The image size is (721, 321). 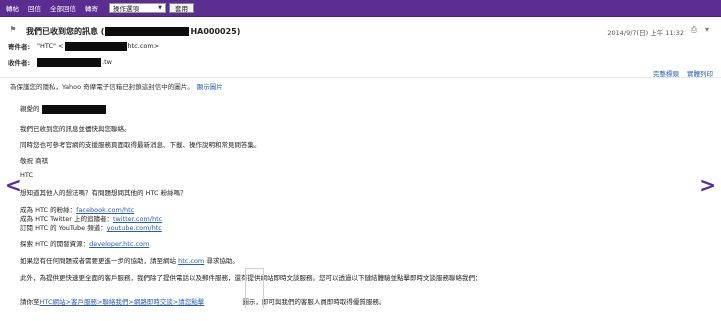 I want to click on body-paragraph: HTC, so click(x=27, y=175).